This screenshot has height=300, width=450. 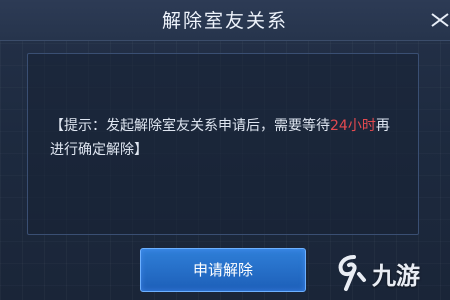 I want to click on apply-dismiss-button: 申请解除, so click(x=223, y=270).